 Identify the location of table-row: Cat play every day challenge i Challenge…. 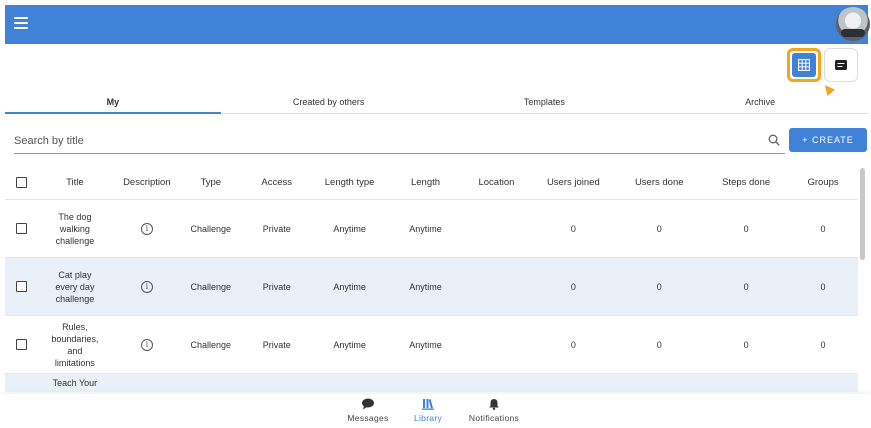
(431, 287).